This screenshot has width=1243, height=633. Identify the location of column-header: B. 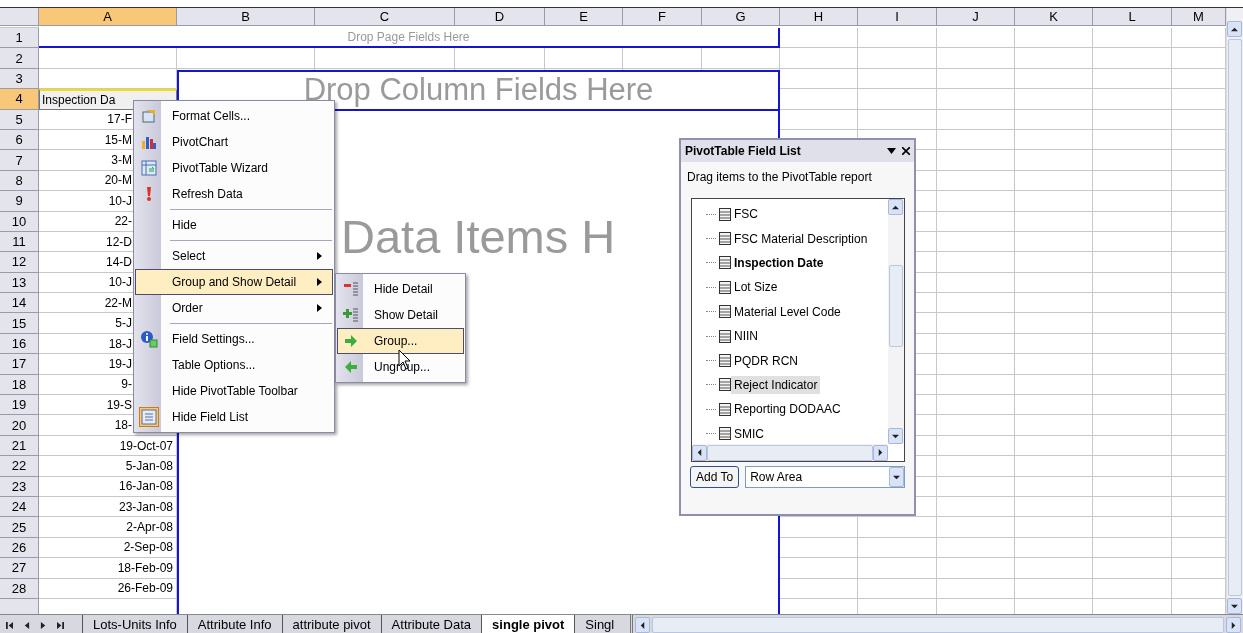
(246, 17).